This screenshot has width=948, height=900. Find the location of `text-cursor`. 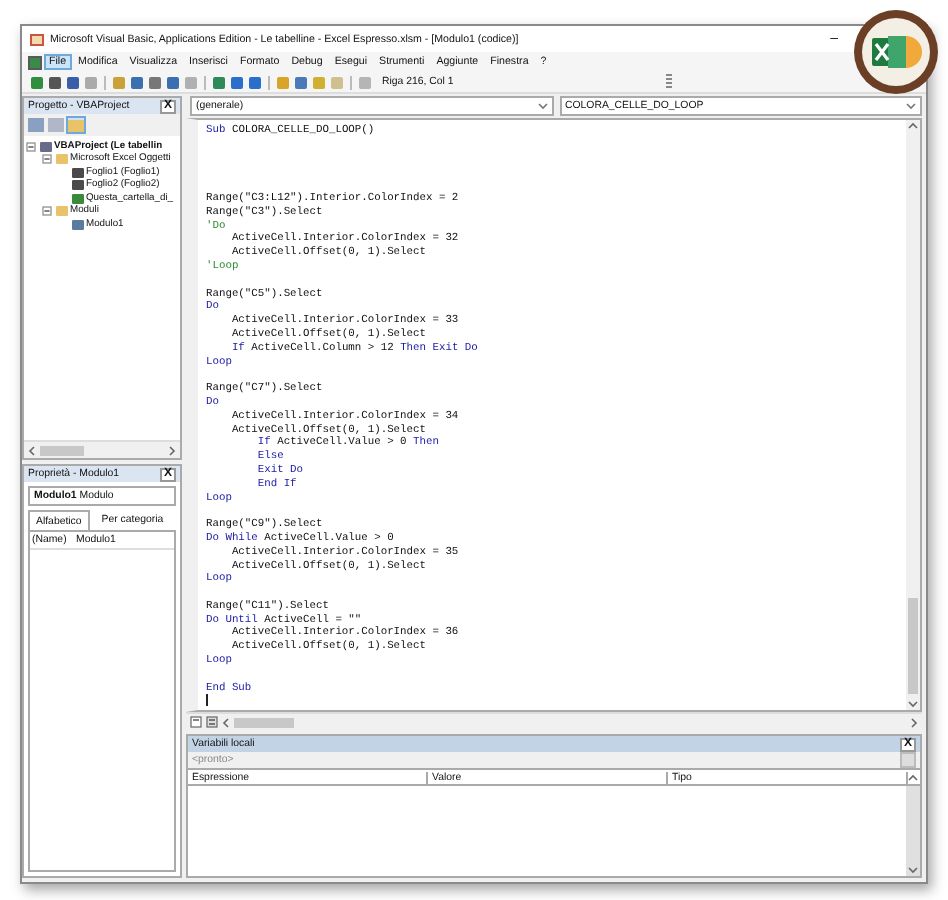

text-cursor is located at coordinates (207, 700).